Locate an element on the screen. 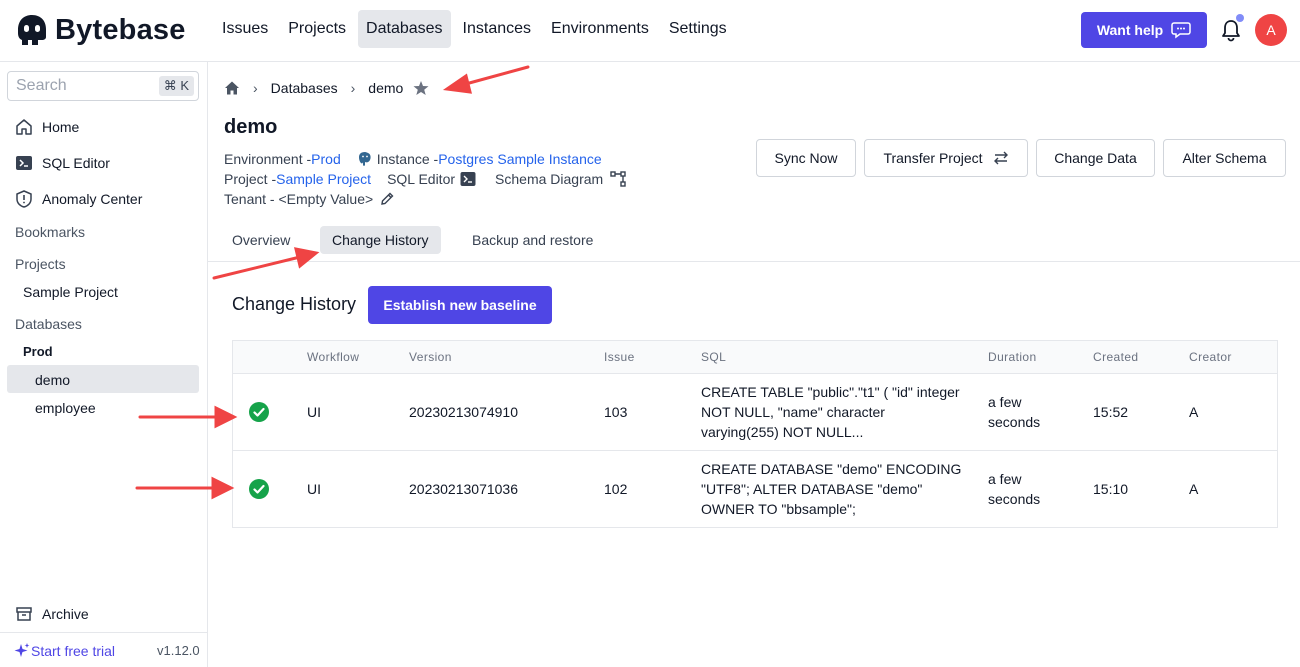 The image size is (1300, 667). sidebar-database-item-employee: employee is located at coordinates (65, 408).